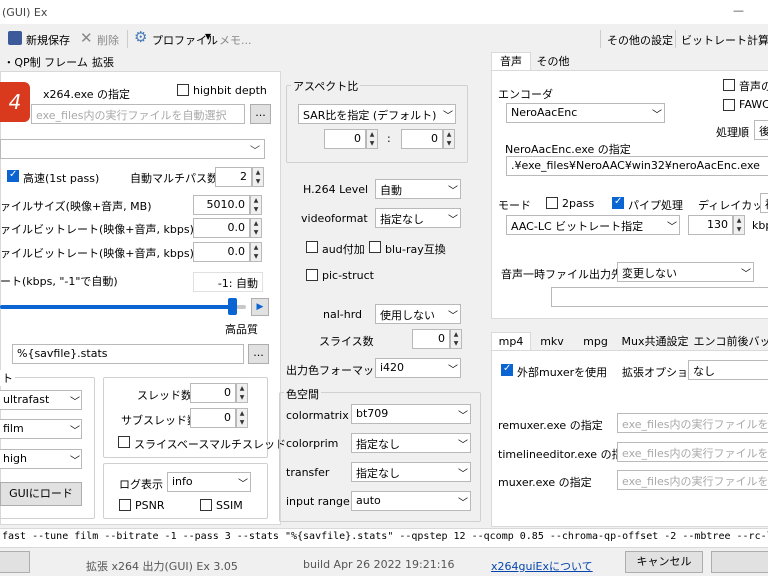  What do you see at coordinates (377, 114) in the screenshot?
I see `sar-mode-dropdown: SAR比を指定 (デフォルト)` at bounding box center [377, 114].